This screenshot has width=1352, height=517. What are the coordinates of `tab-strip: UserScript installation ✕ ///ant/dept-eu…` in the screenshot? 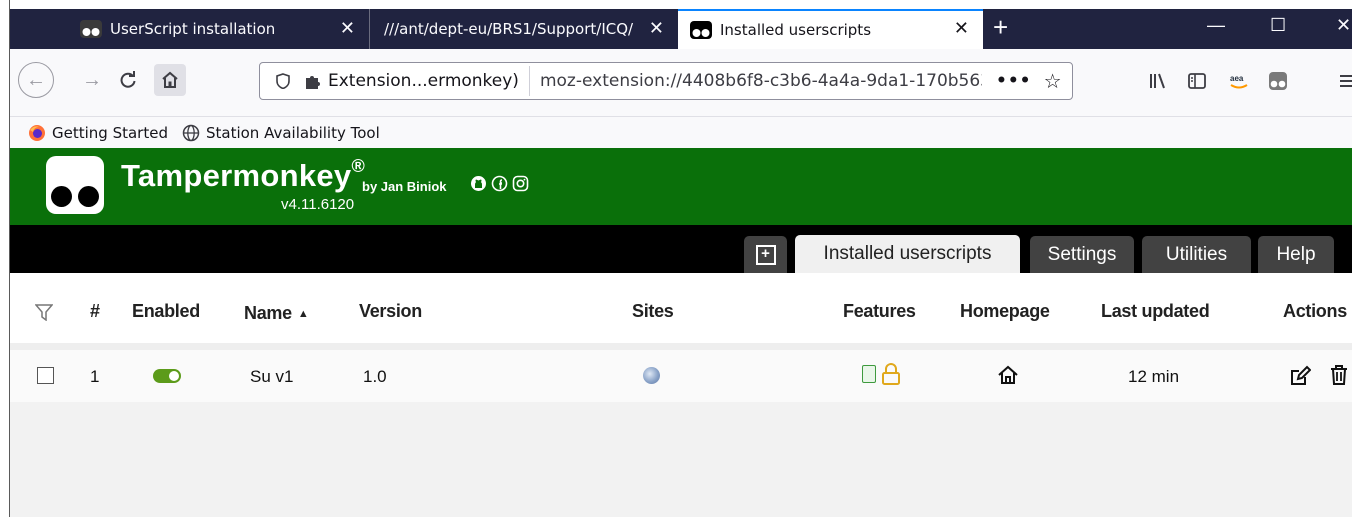 It's located at (681, 24).